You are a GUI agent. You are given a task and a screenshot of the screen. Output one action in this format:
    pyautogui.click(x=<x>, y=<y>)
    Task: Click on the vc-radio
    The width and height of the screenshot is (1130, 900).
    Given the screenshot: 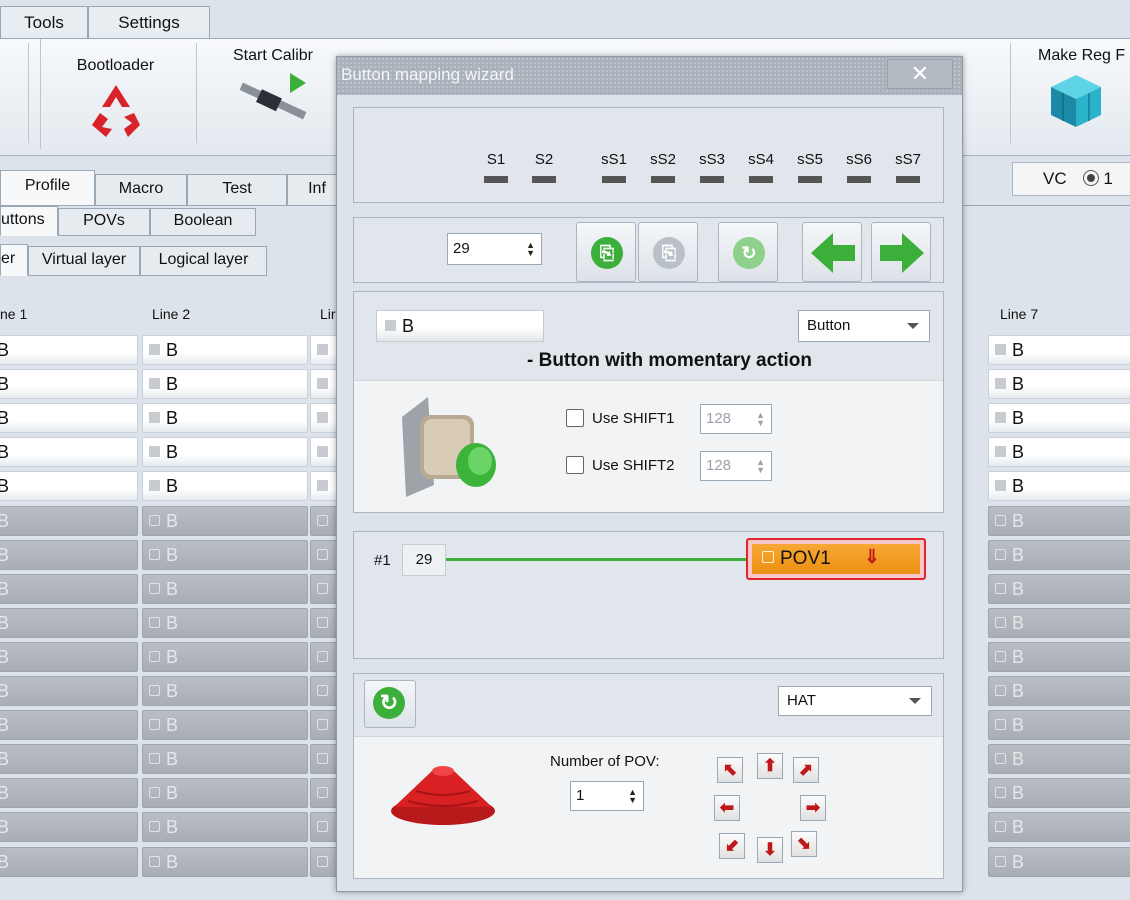 What is the action you would take?
    pyautogui.click(x=1090, y=178)
    